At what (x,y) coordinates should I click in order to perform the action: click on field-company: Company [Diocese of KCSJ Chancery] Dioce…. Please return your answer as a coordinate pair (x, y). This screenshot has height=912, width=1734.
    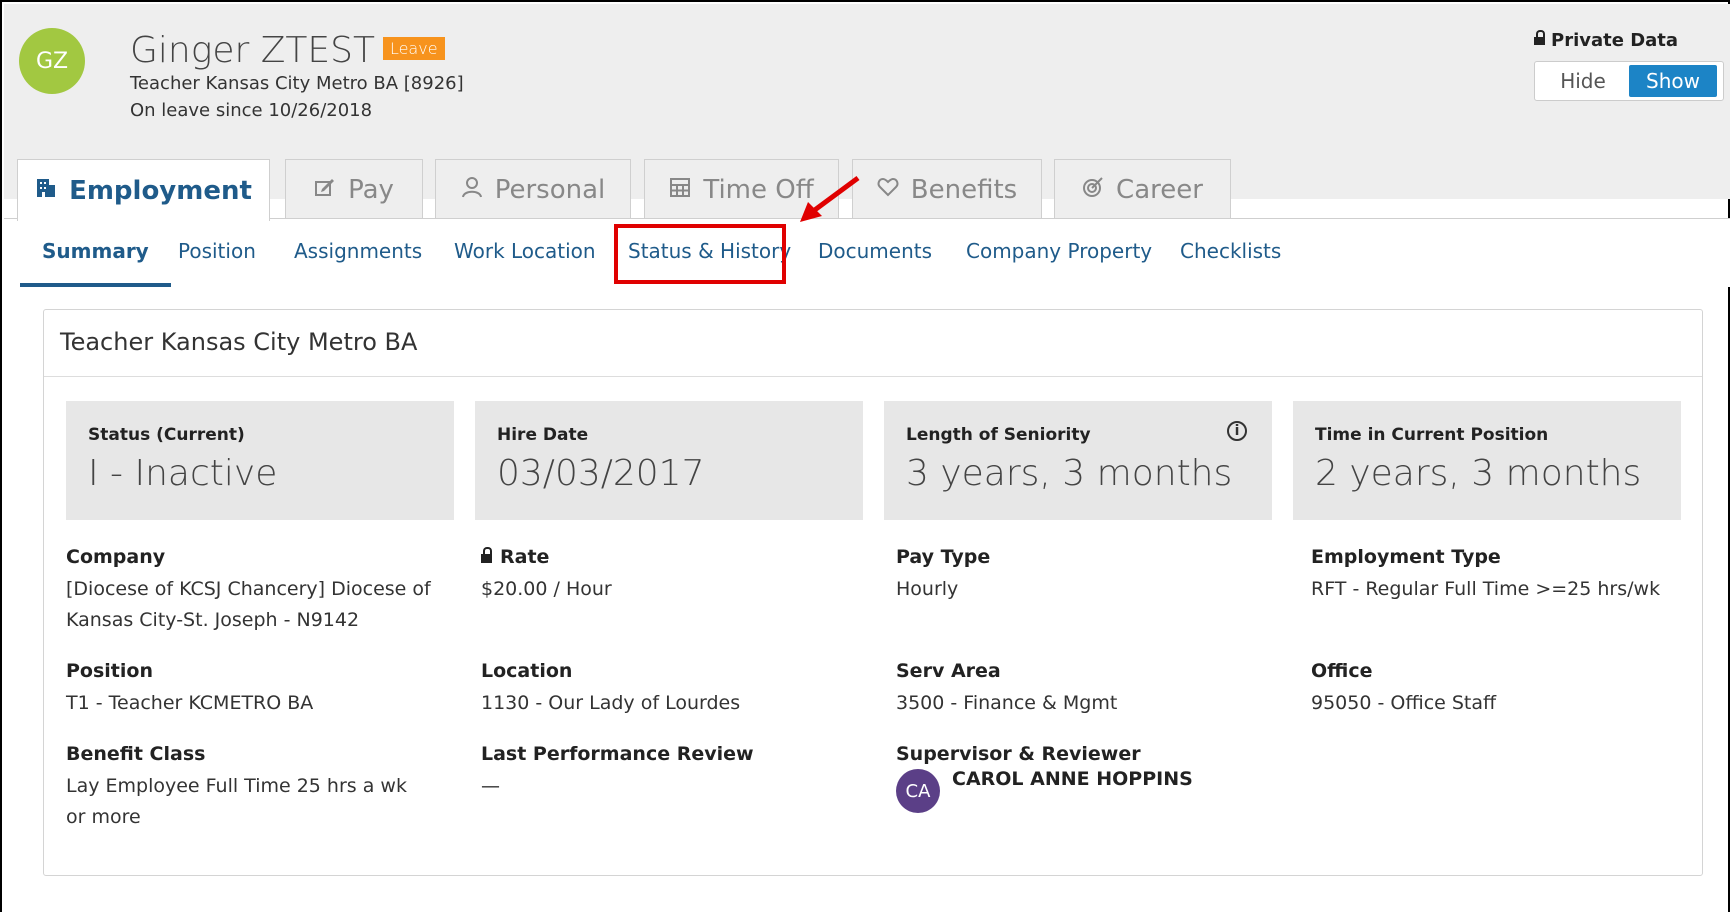
    Looking at the image, I should click on (261, 591).